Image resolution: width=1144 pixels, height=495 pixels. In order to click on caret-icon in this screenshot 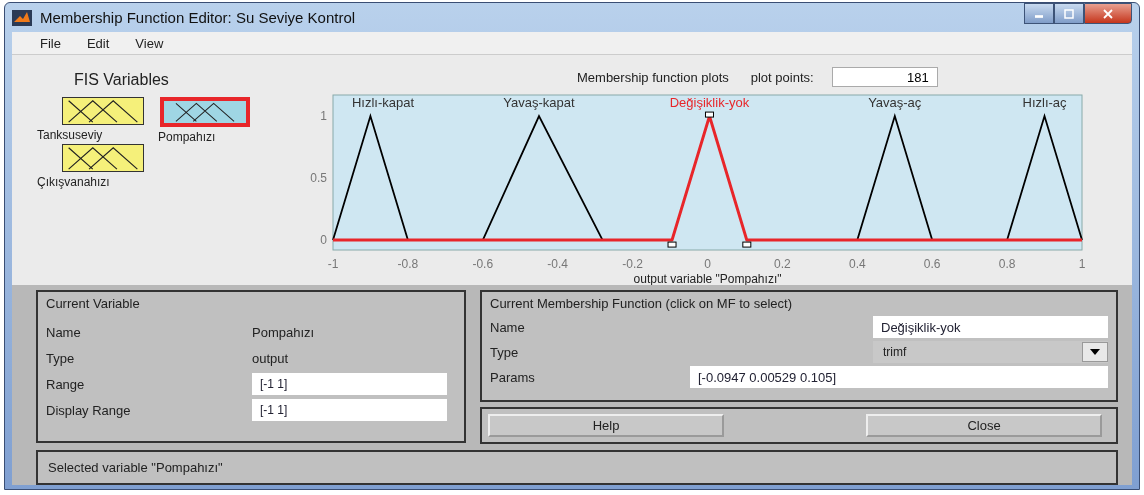, I will do `click(1095, 352)`.